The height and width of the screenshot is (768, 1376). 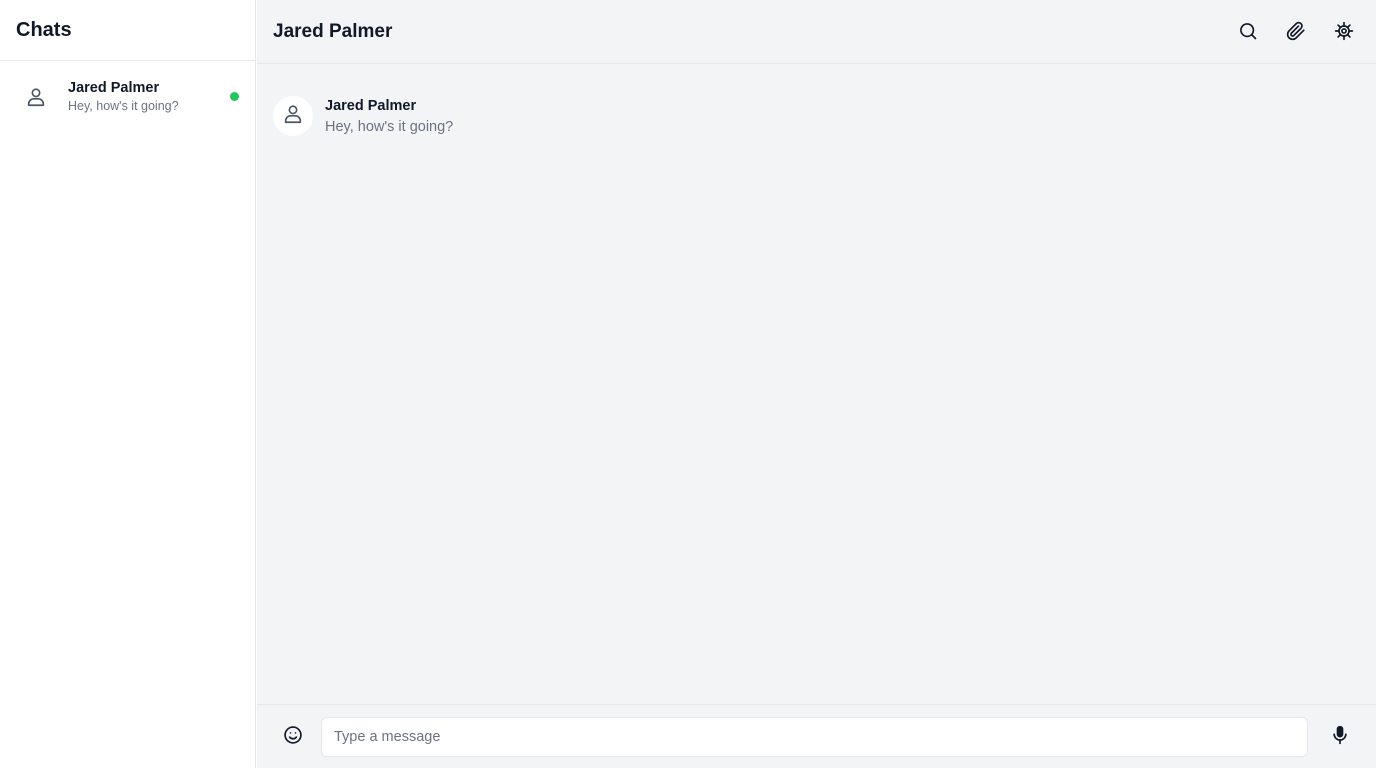 I want to click on sidebar-title: Chats, so click(x=44, y=30).